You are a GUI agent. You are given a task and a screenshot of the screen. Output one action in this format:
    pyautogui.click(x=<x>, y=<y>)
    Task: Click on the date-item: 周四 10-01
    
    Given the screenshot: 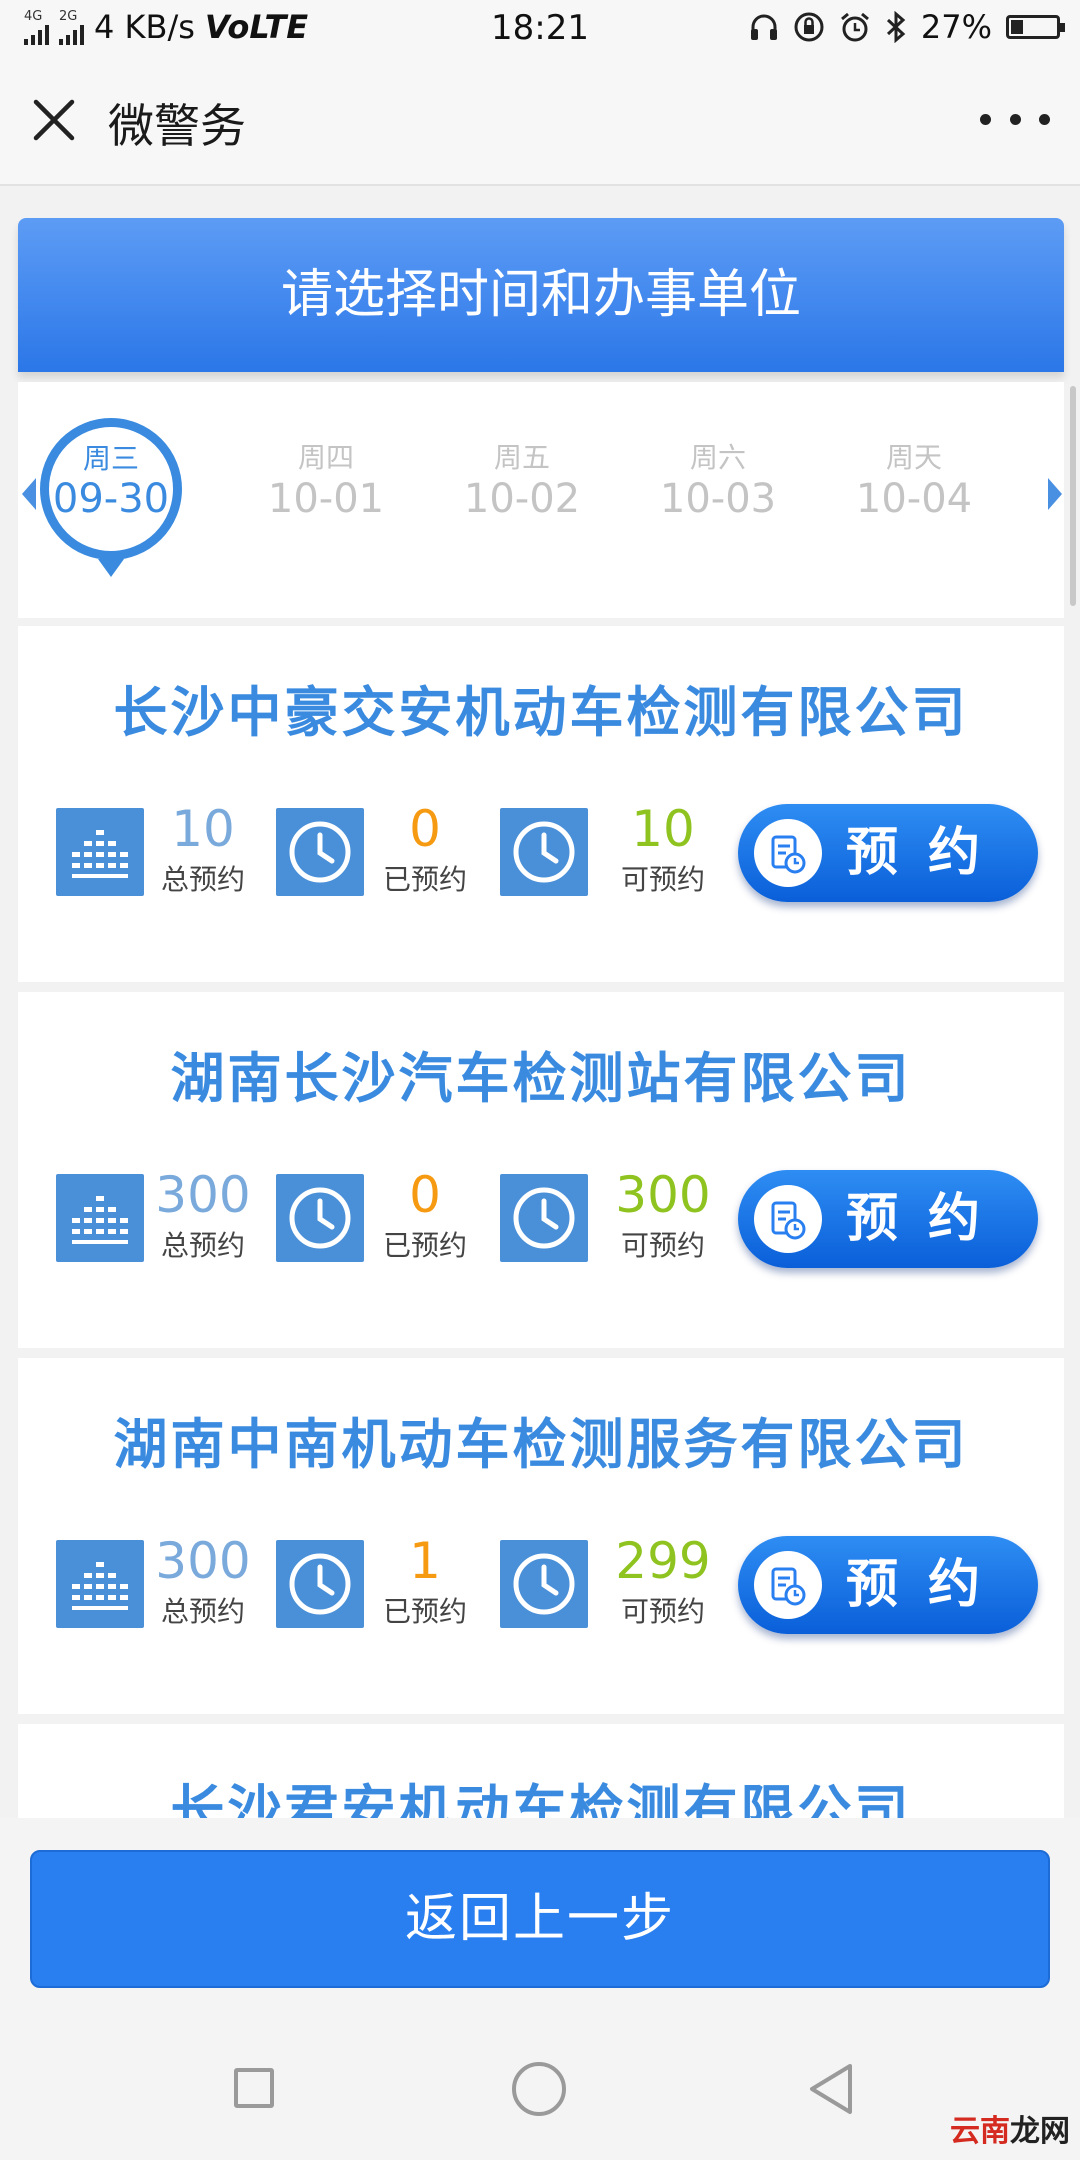 What is the action you would take?
    pyautogui.click(x=326, y=483)
    